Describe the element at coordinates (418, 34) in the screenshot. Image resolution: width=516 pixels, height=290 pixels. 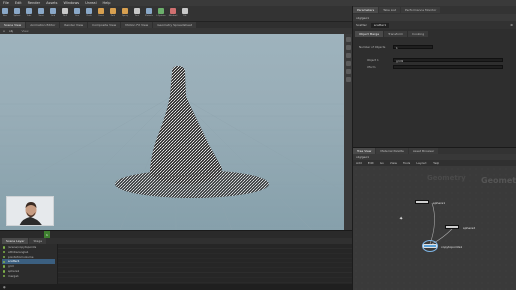
I see `parameter-subtab: Cooking` at that location.